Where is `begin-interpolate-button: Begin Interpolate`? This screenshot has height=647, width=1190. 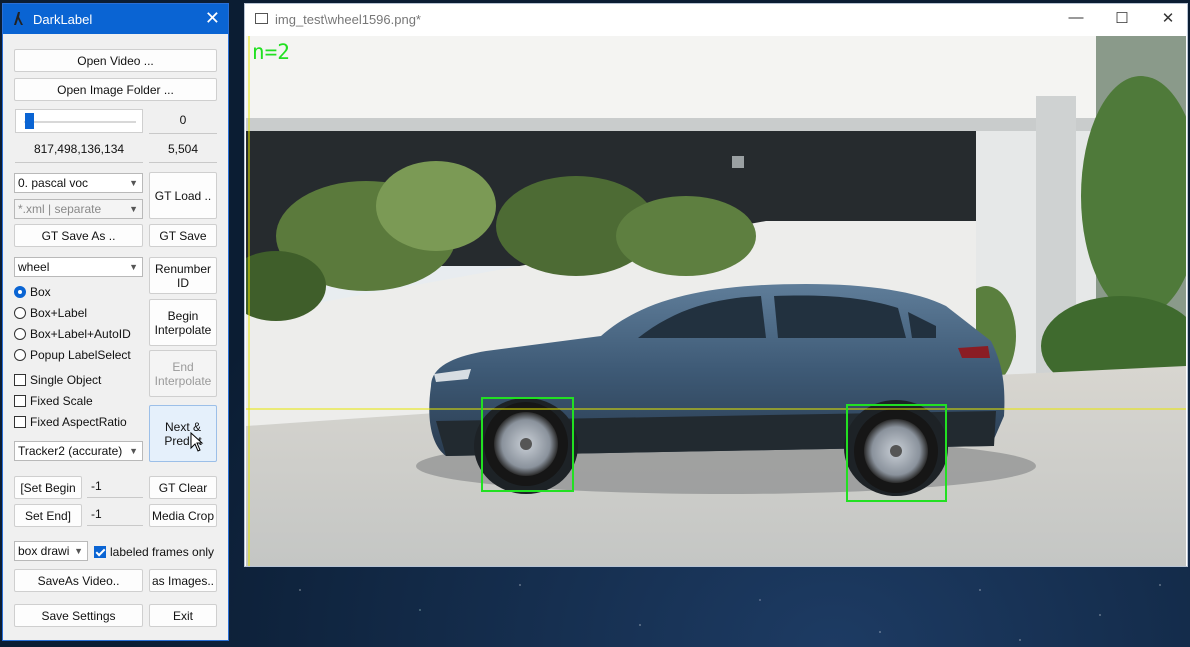
begin-interpolate-button: Begin Interpolate is located at coordinates (183, 322).